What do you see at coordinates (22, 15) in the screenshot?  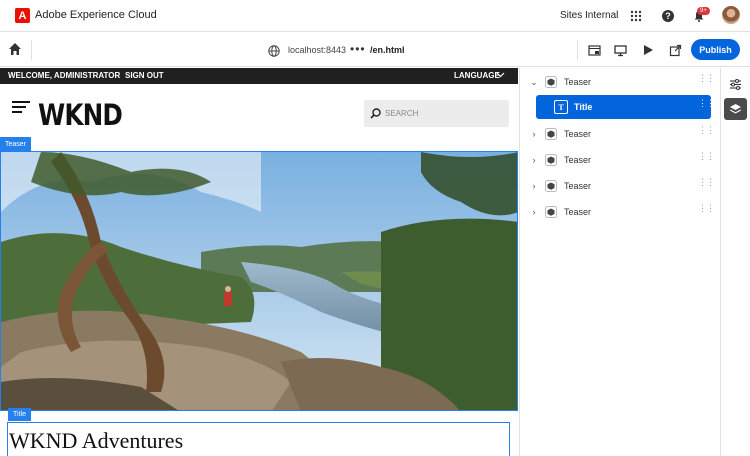 I see `adobe-logo-icon: A` at bounding box center [22, 15].